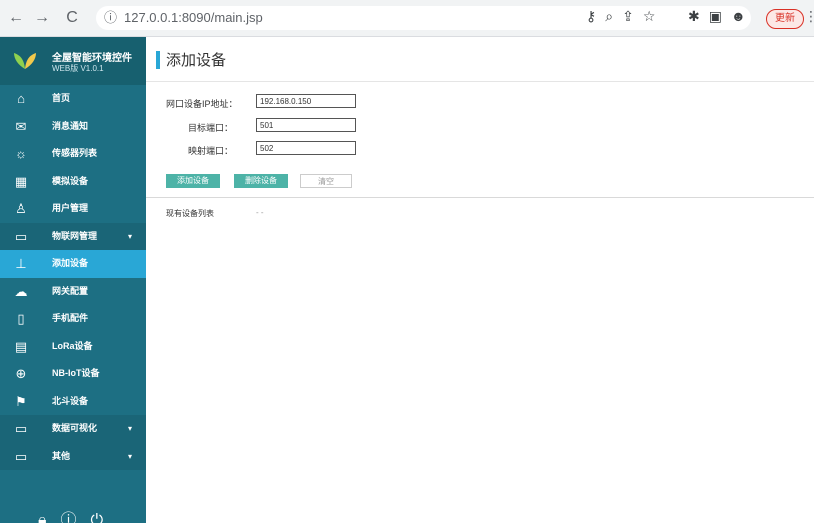  Describe the element at coordinates (21, 153) in the screenshot. I see `sun-icon: ☼` at that location.